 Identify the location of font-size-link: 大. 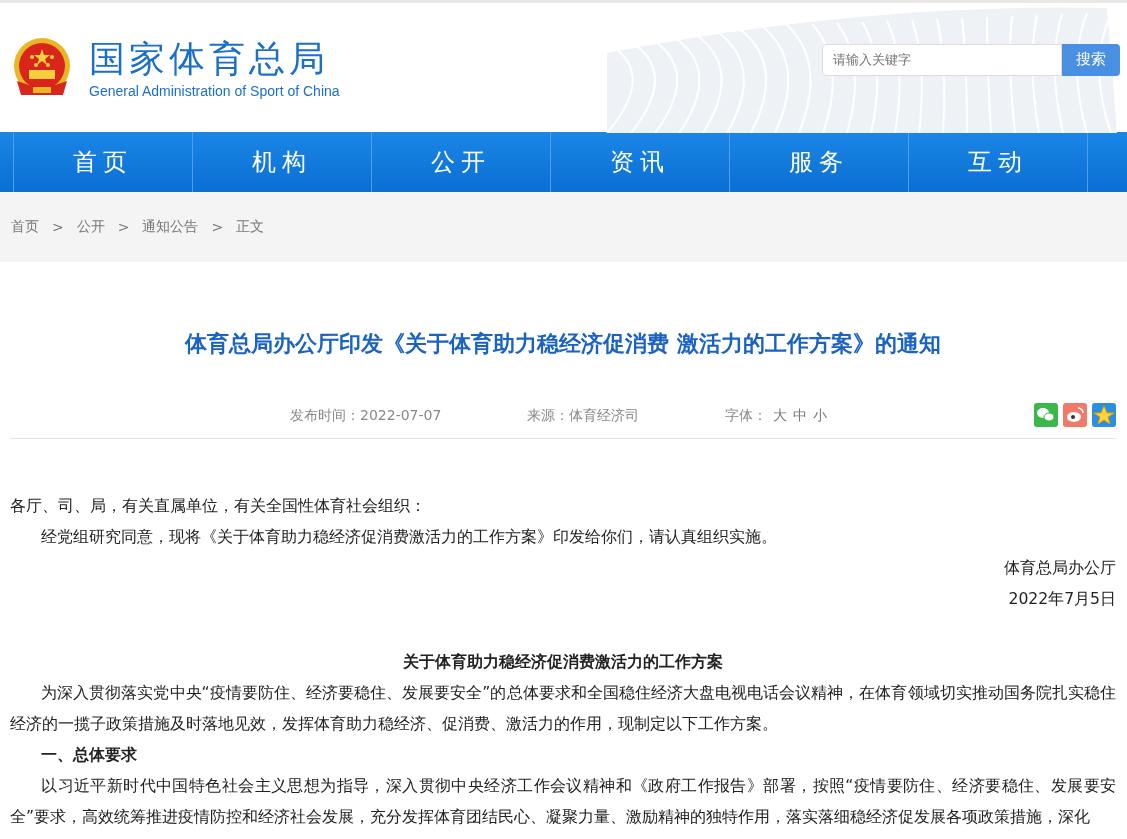
(780, 415).